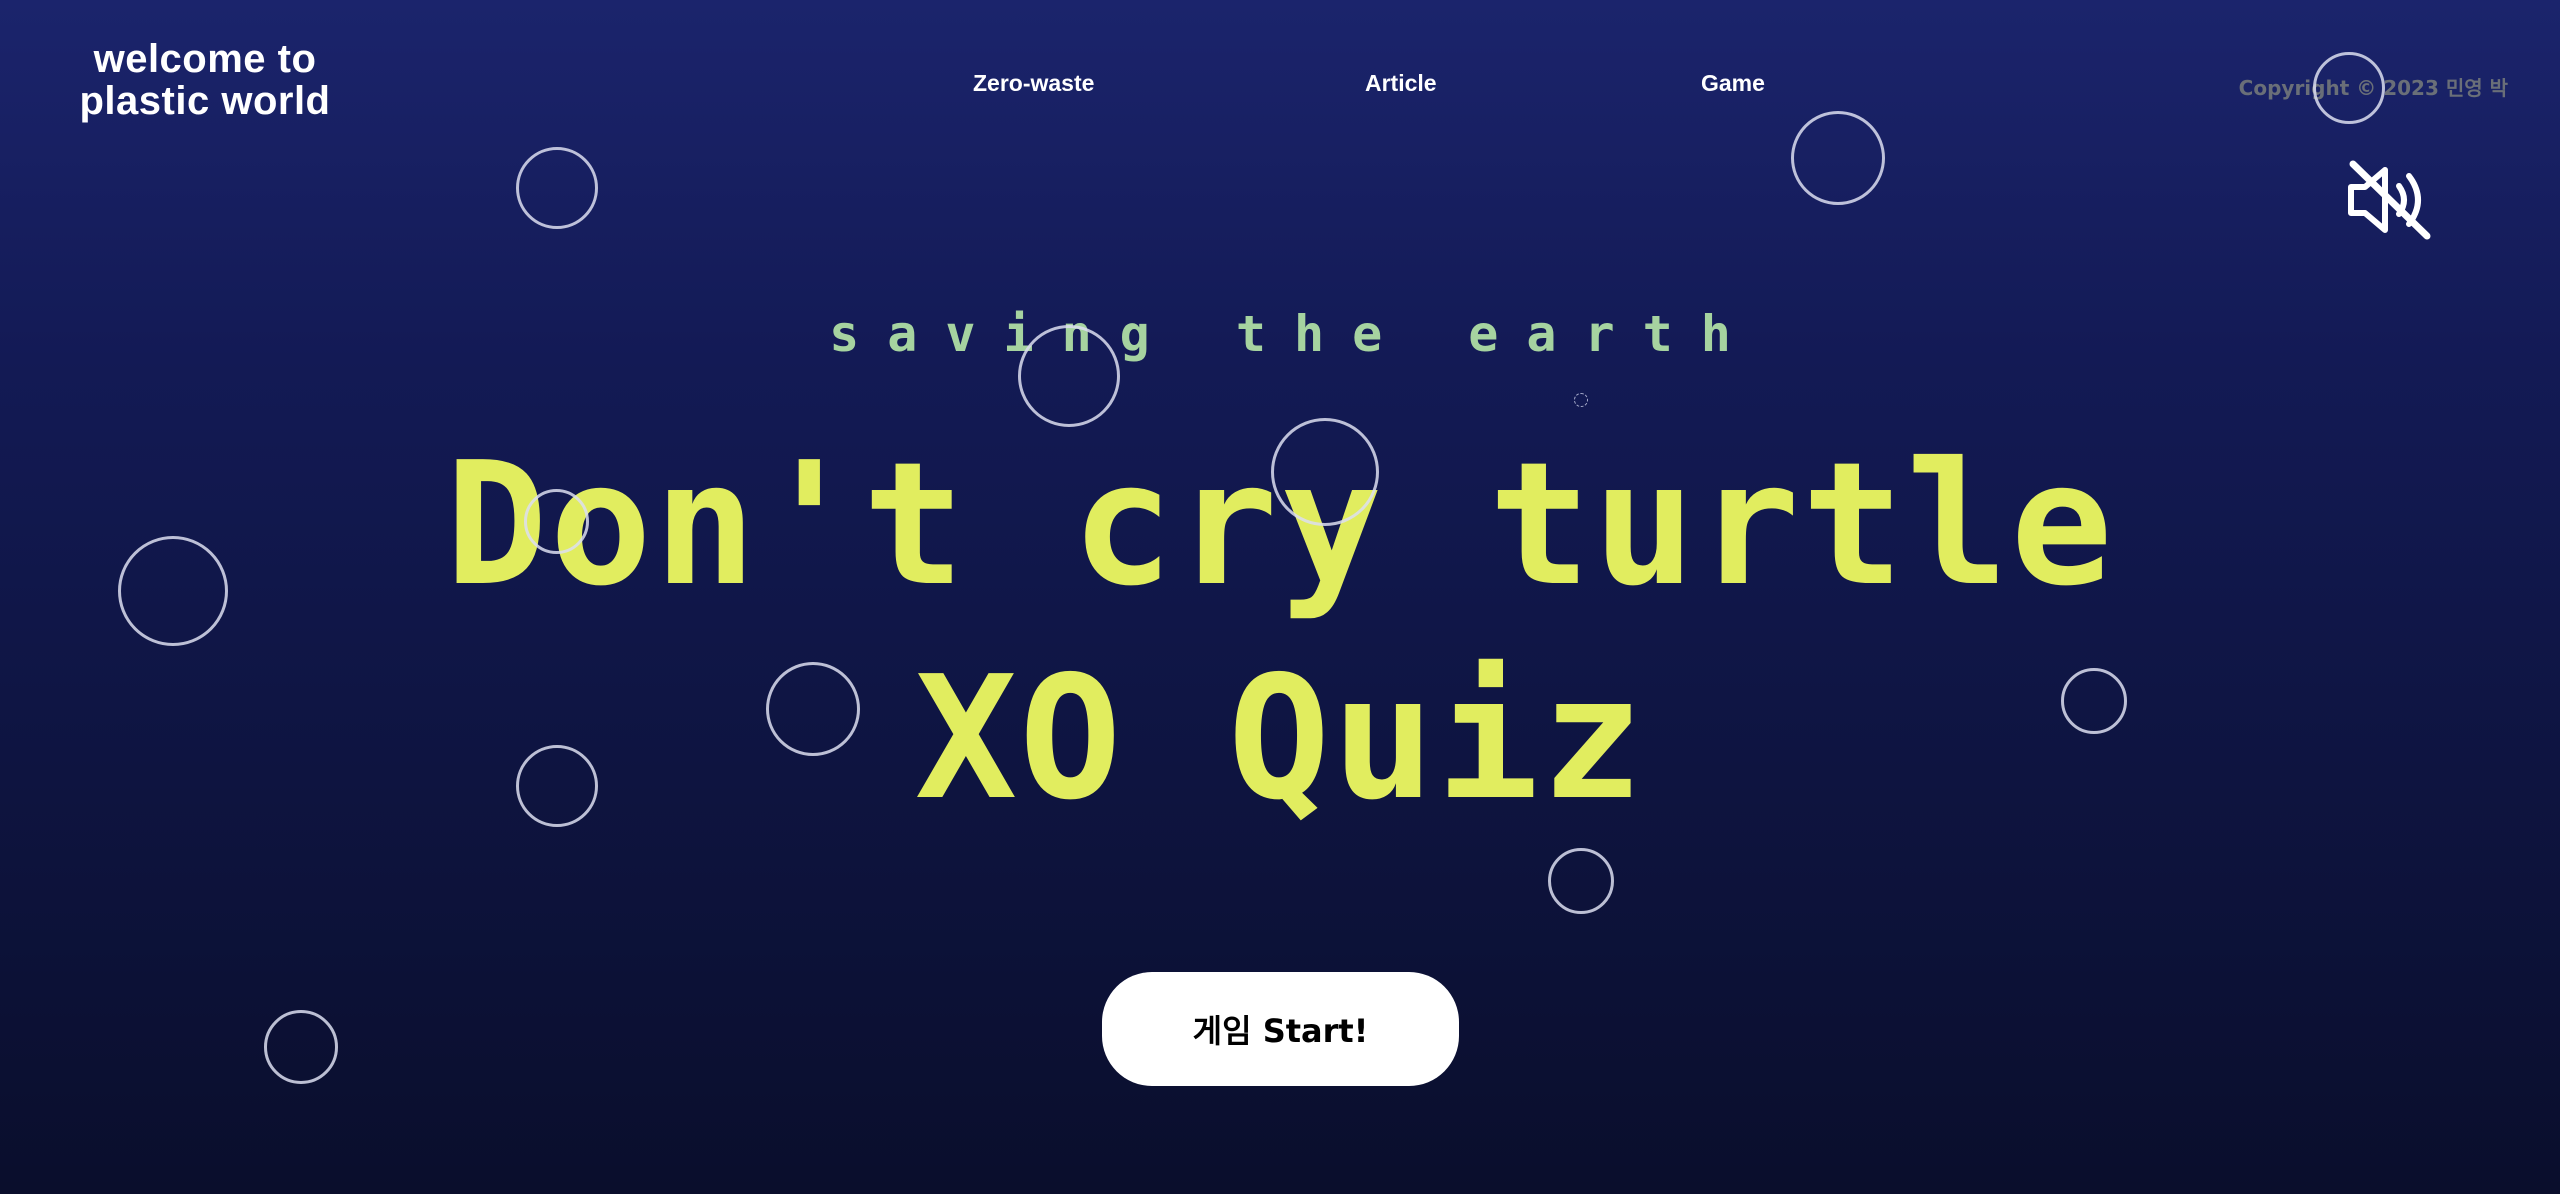 Image resolution: width=2560 pixels, height=1194 pixels. I want to click on main-nav: Zero-waste Article Game, so click(1280, 85).